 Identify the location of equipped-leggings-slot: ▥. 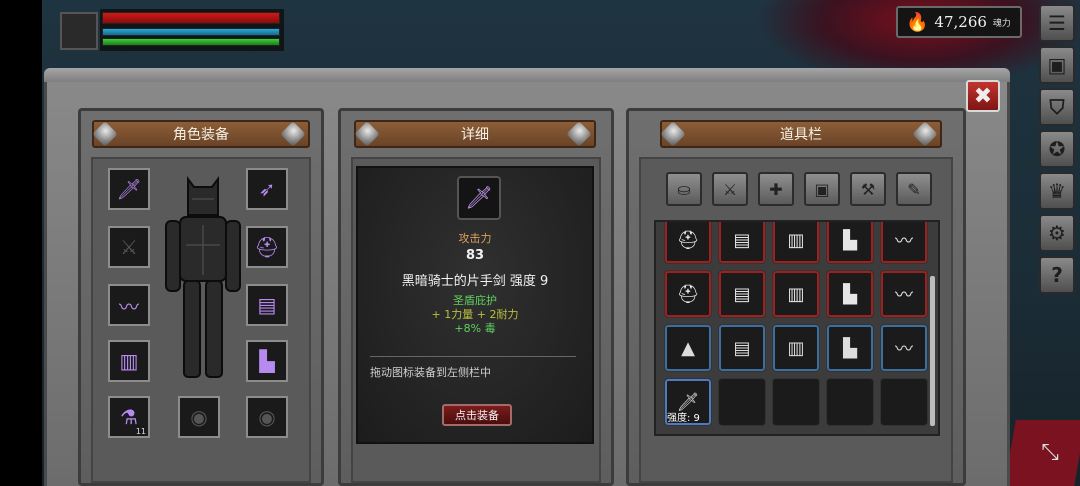
(129, 361).